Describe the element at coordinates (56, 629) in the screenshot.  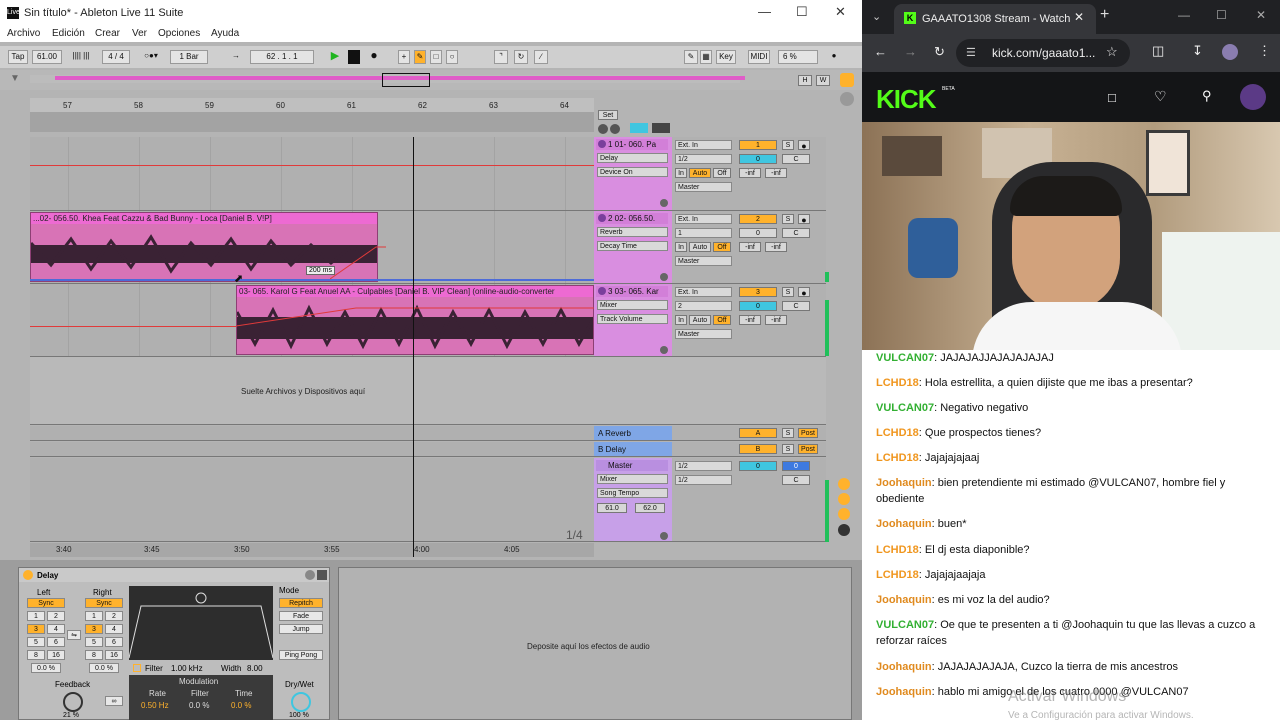
I see `left-note-button: 4` at that location.